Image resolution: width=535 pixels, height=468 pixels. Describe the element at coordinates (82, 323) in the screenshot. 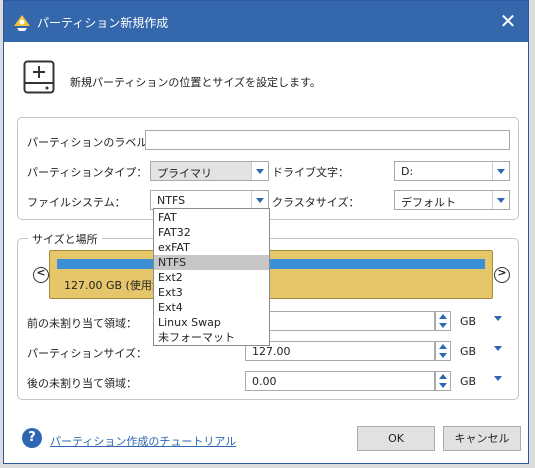

I see `unallocated-before-label: 前の未割り当て領域：` at that location.